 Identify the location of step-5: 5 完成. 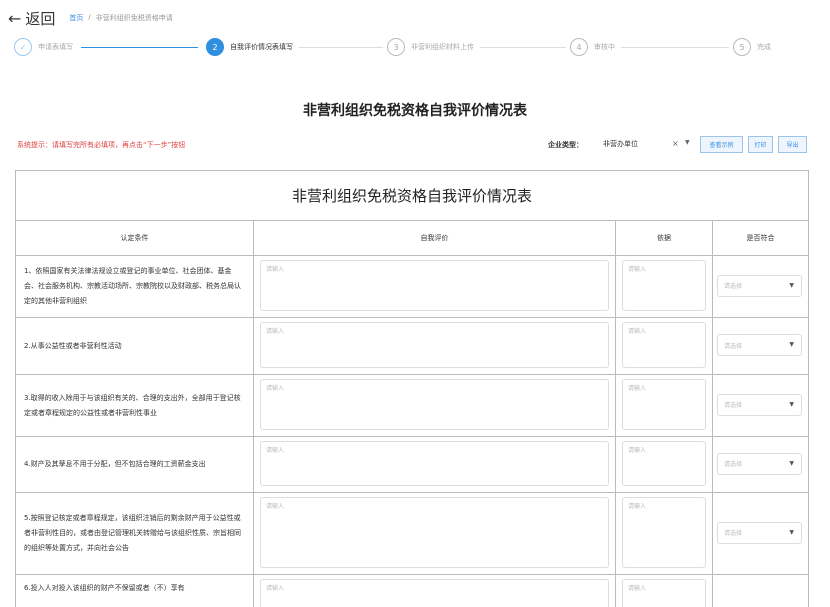
(752, 47).